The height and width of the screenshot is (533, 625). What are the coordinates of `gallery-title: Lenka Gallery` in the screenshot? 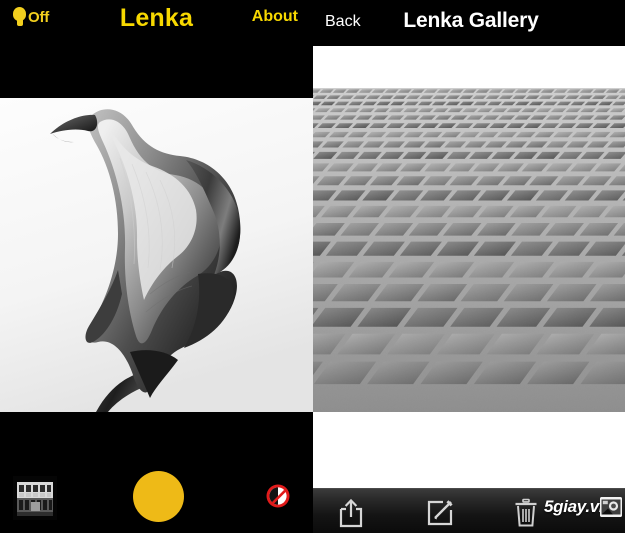 It's located at (471, 20).